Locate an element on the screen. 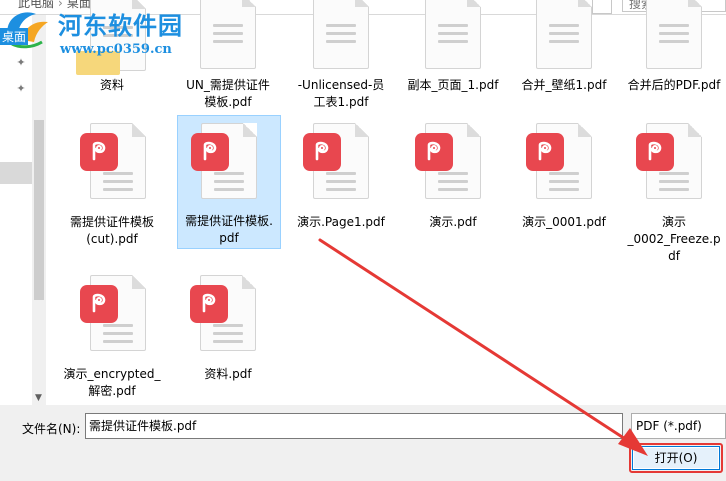  pin-icon: ✦ is located at coordinates (21, 88).